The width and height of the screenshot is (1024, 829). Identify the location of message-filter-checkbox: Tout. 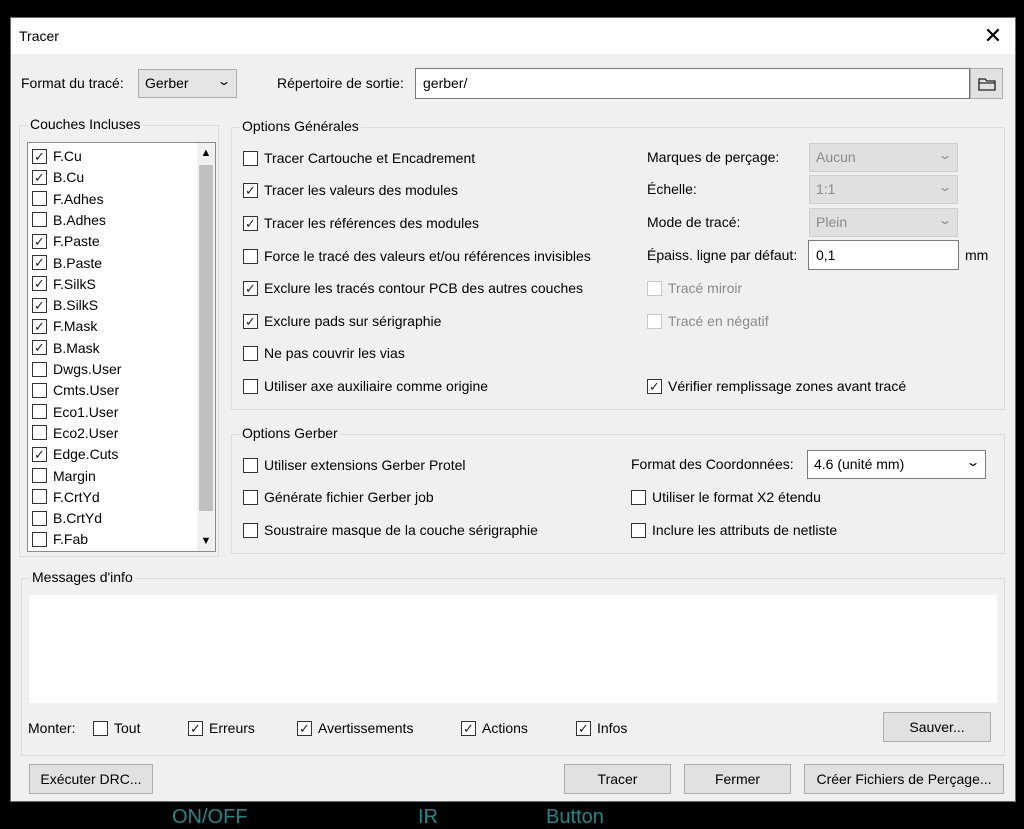
(116, 728).